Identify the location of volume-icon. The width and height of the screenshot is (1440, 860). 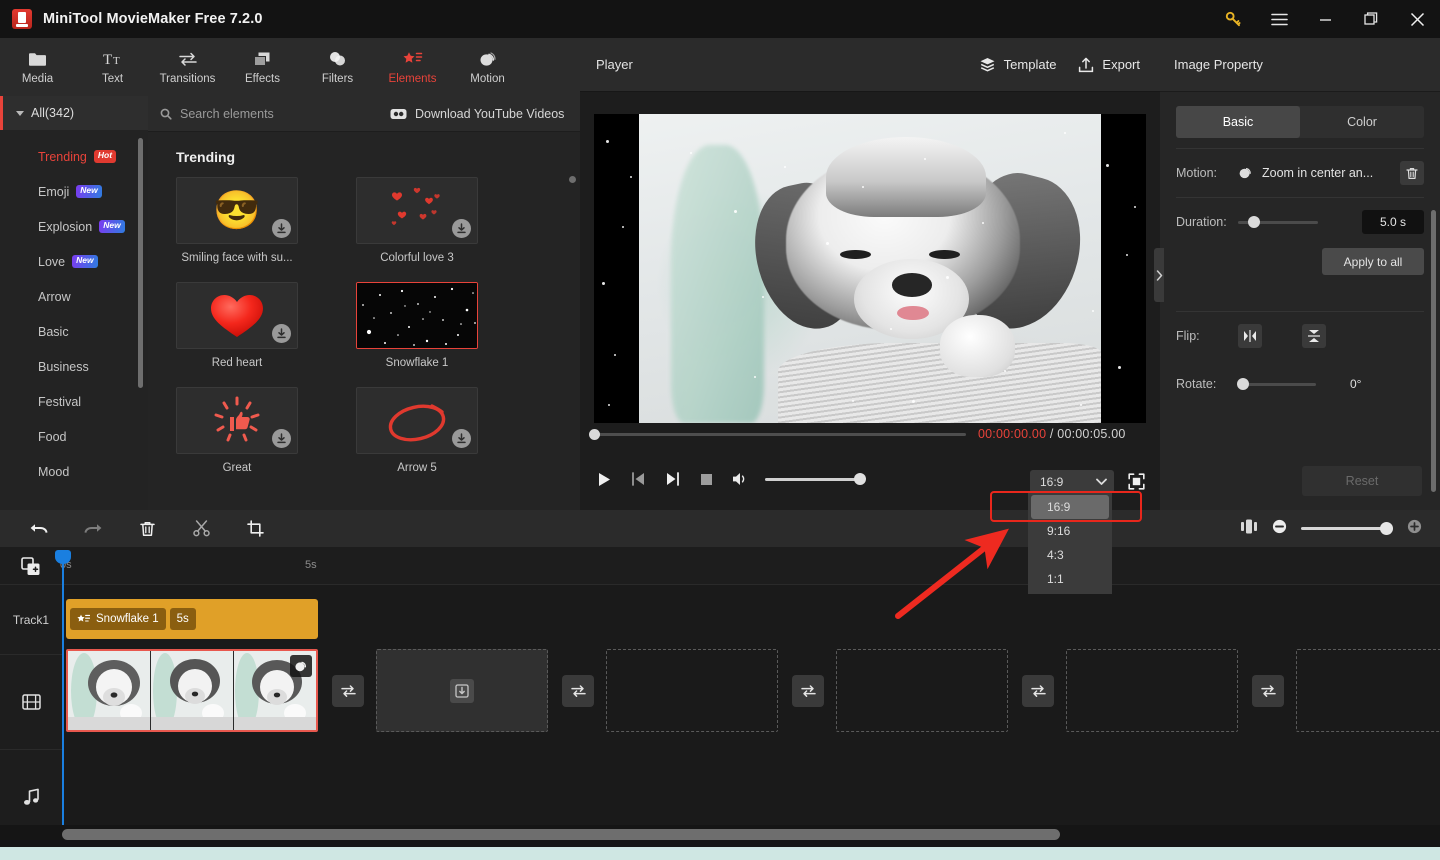
(740, 479).